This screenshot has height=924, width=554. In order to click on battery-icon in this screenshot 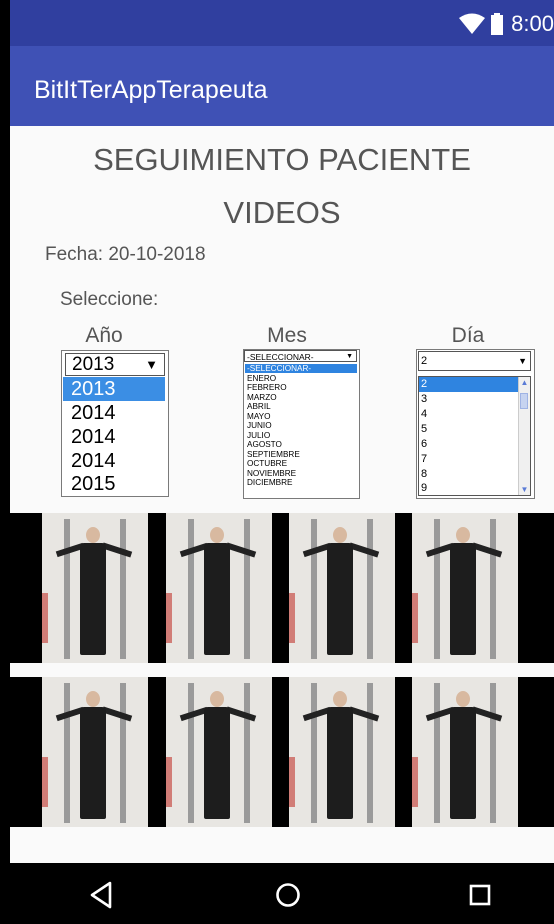, I will do `click(497, 24)`.